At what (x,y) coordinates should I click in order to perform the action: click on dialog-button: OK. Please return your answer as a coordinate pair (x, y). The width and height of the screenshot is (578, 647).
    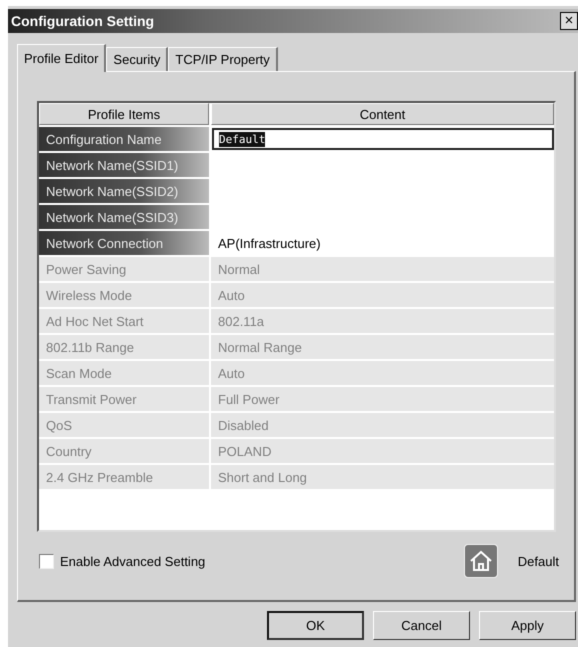
    Looking at the image, I should click on (315, 625).